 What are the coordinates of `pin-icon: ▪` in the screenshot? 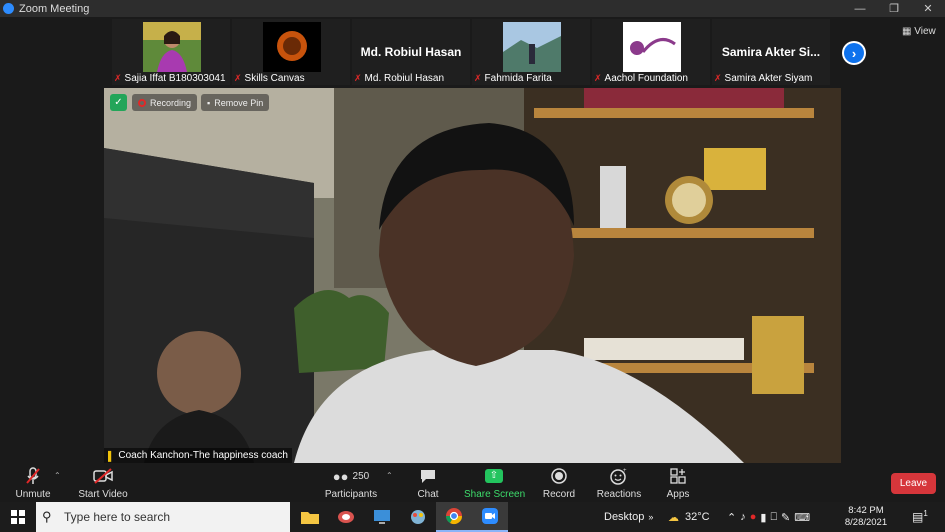 It's located at (209, 102).